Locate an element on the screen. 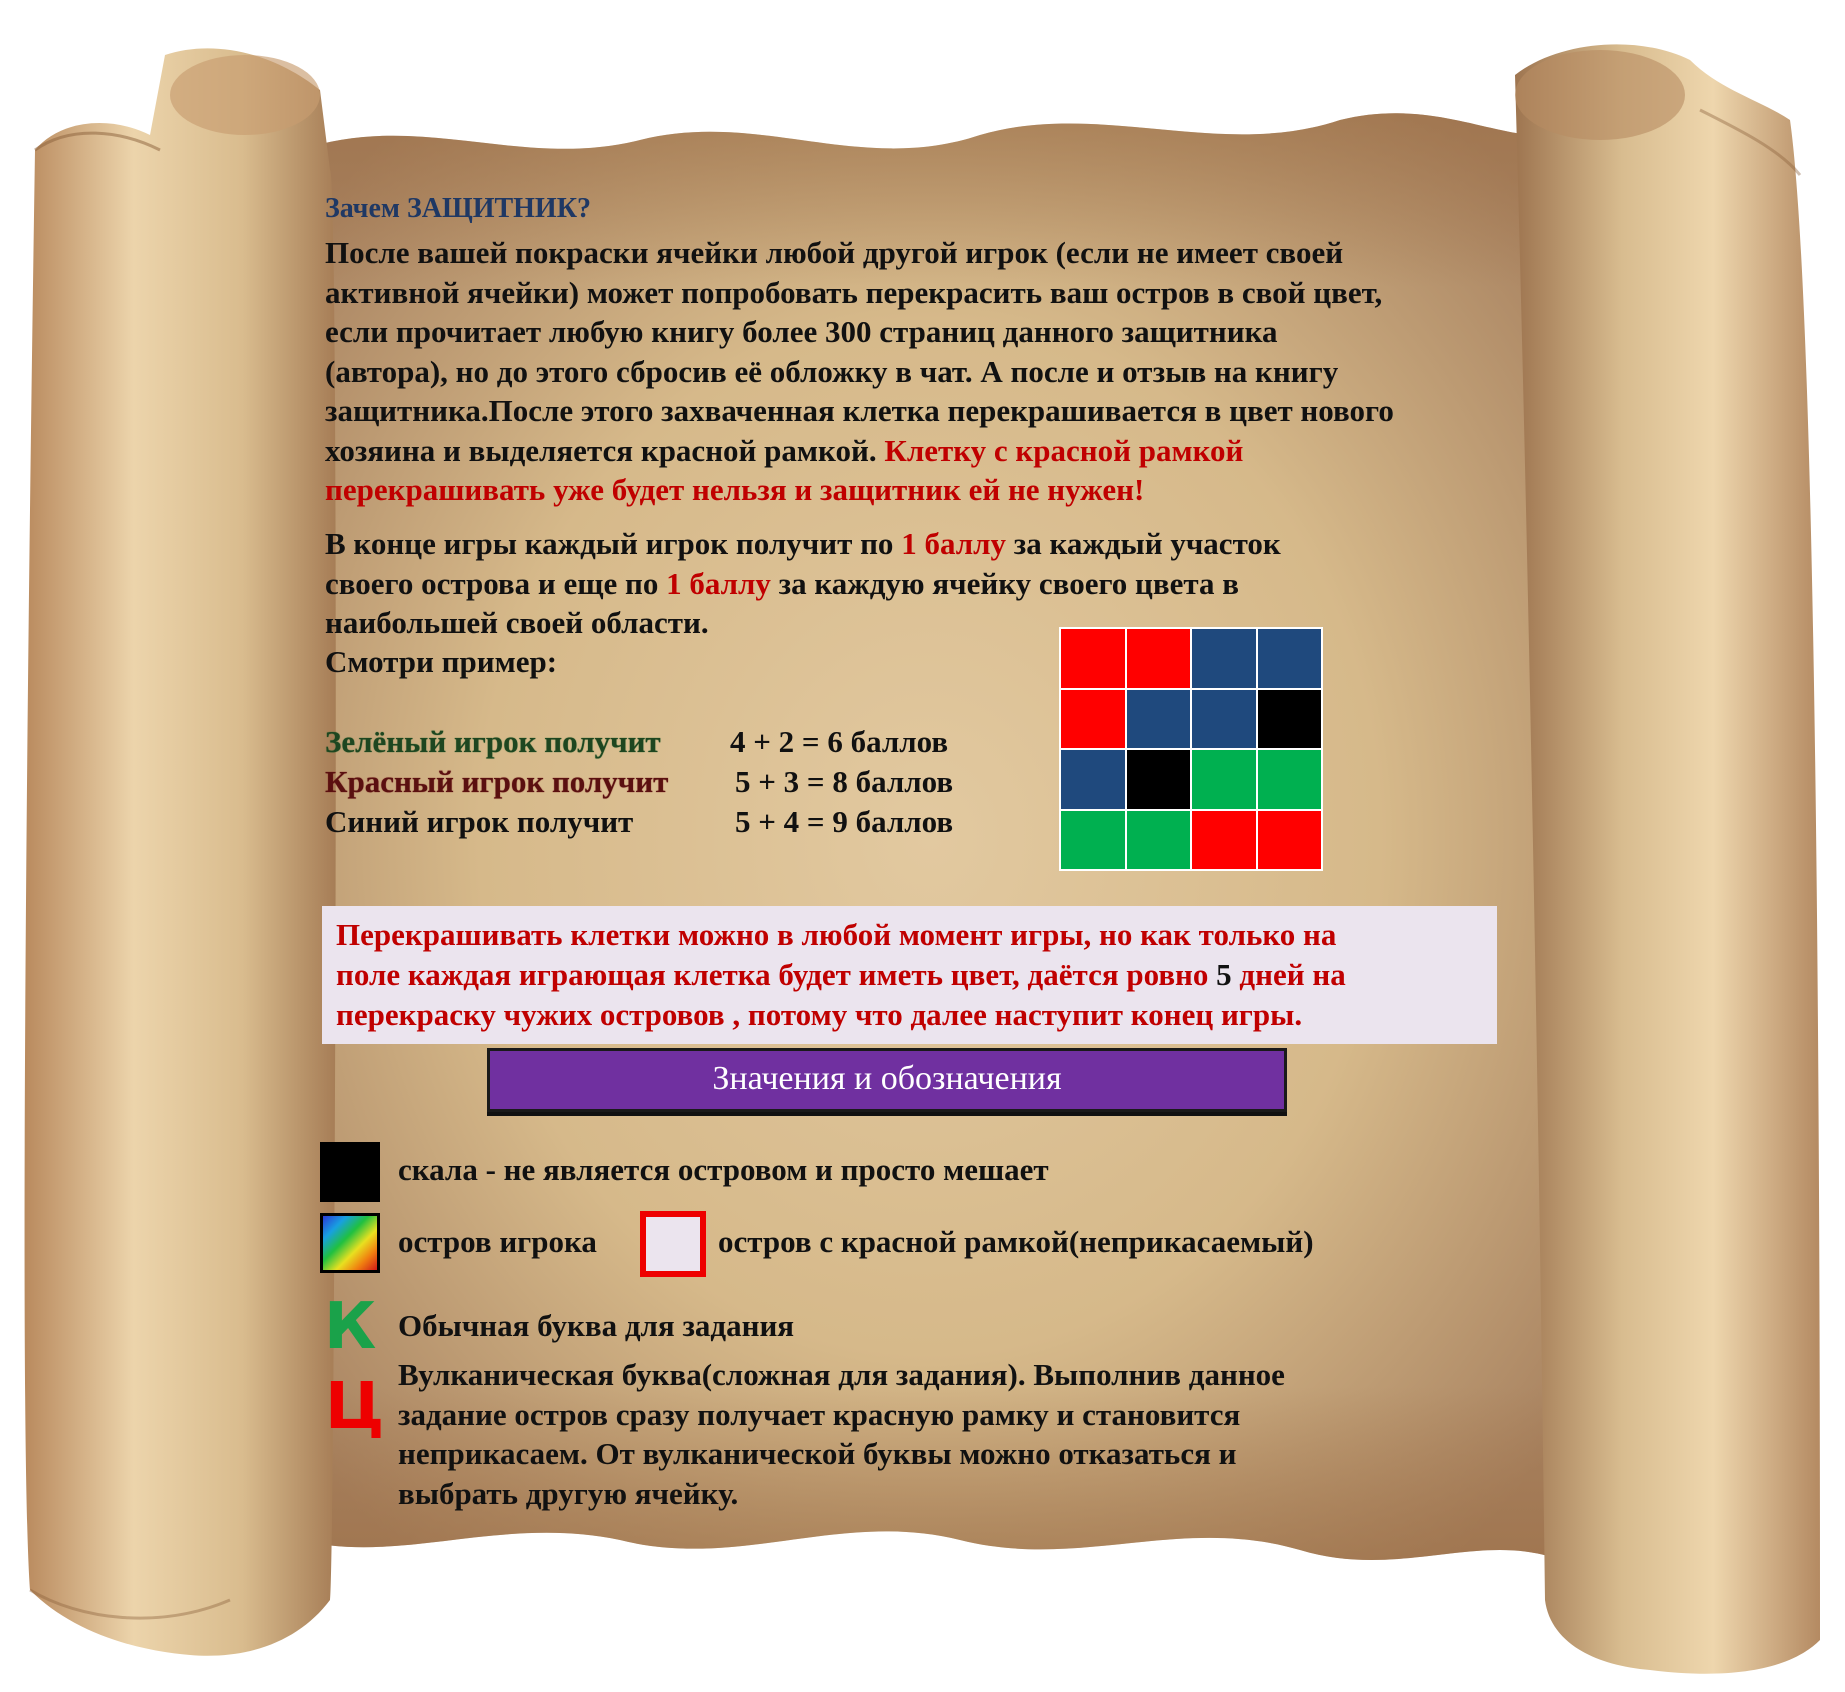 This screenshot has height=1692, width=1845. scoring-text: за каждый участок is located at coordinates (1143, 543).